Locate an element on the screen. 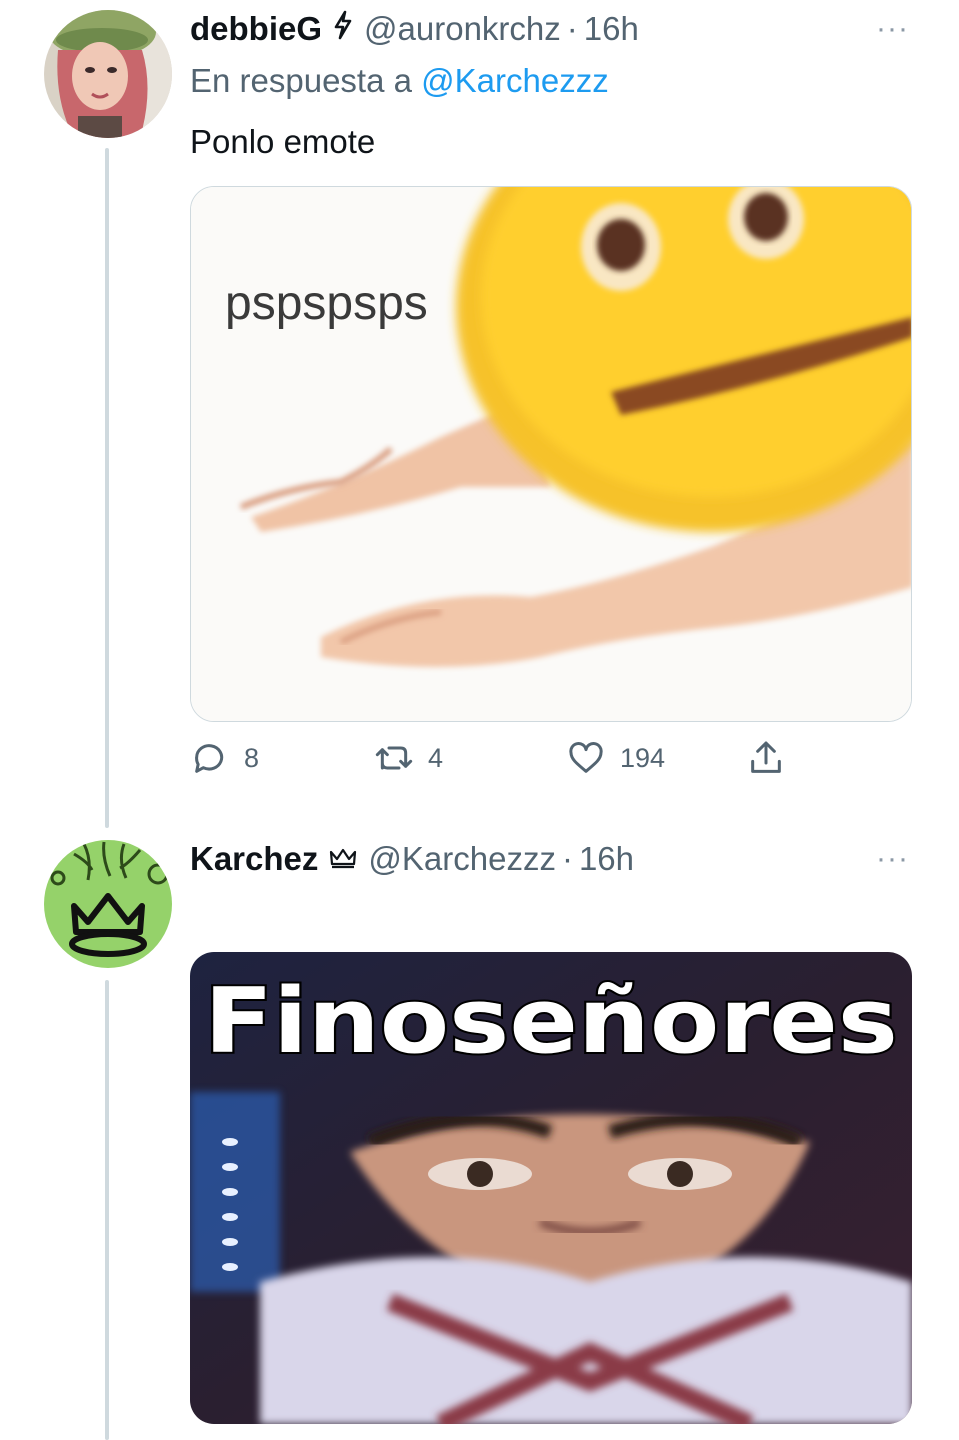 The image size is (959, 1440). reply-prefix: En respuesta a is located at coordinates (301, 80).